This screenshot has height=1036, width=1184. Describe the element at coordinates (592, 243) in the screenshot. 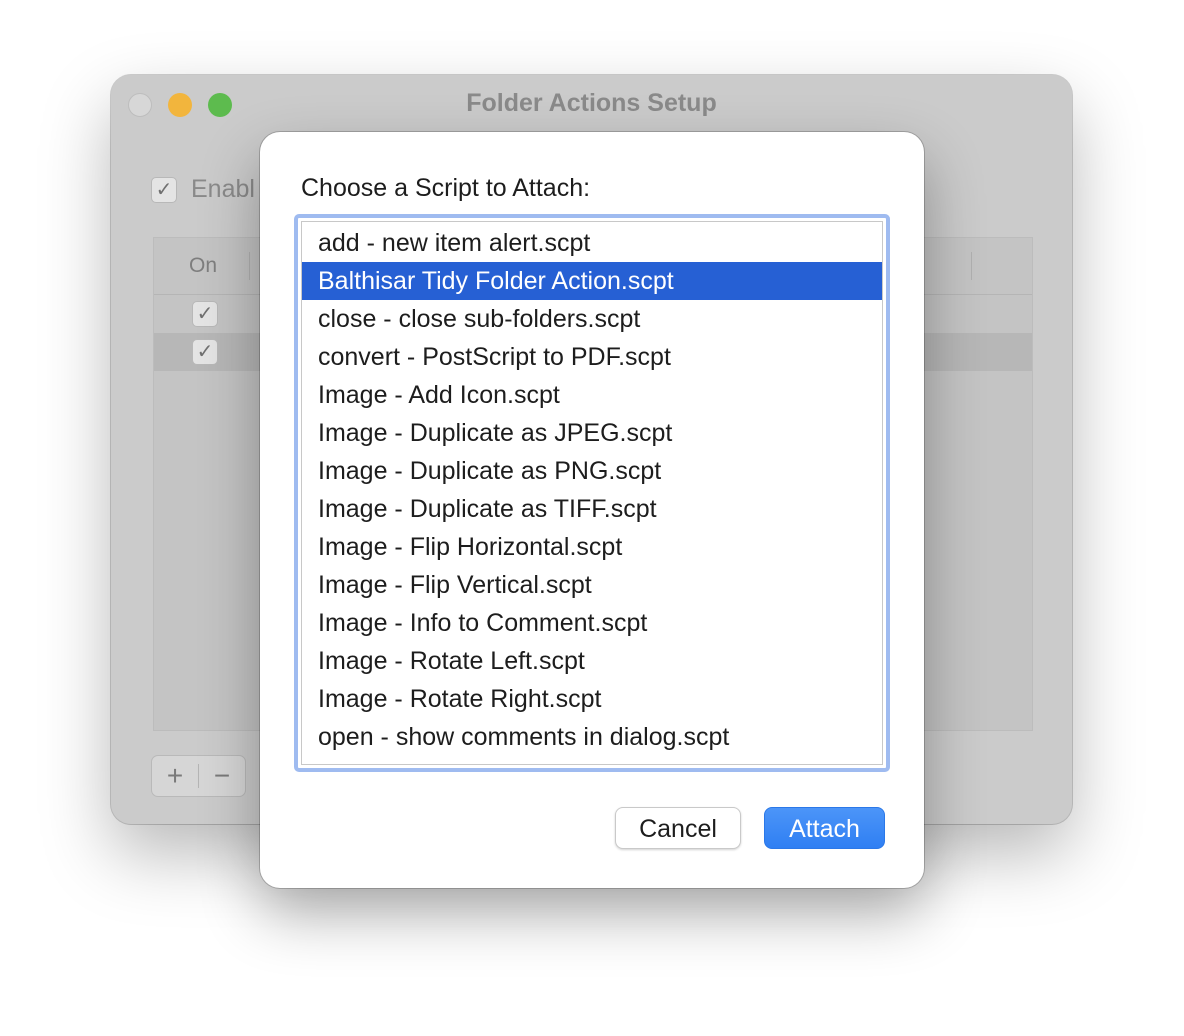

I see `script-list-item: add - new item alert.scpt` at that location.